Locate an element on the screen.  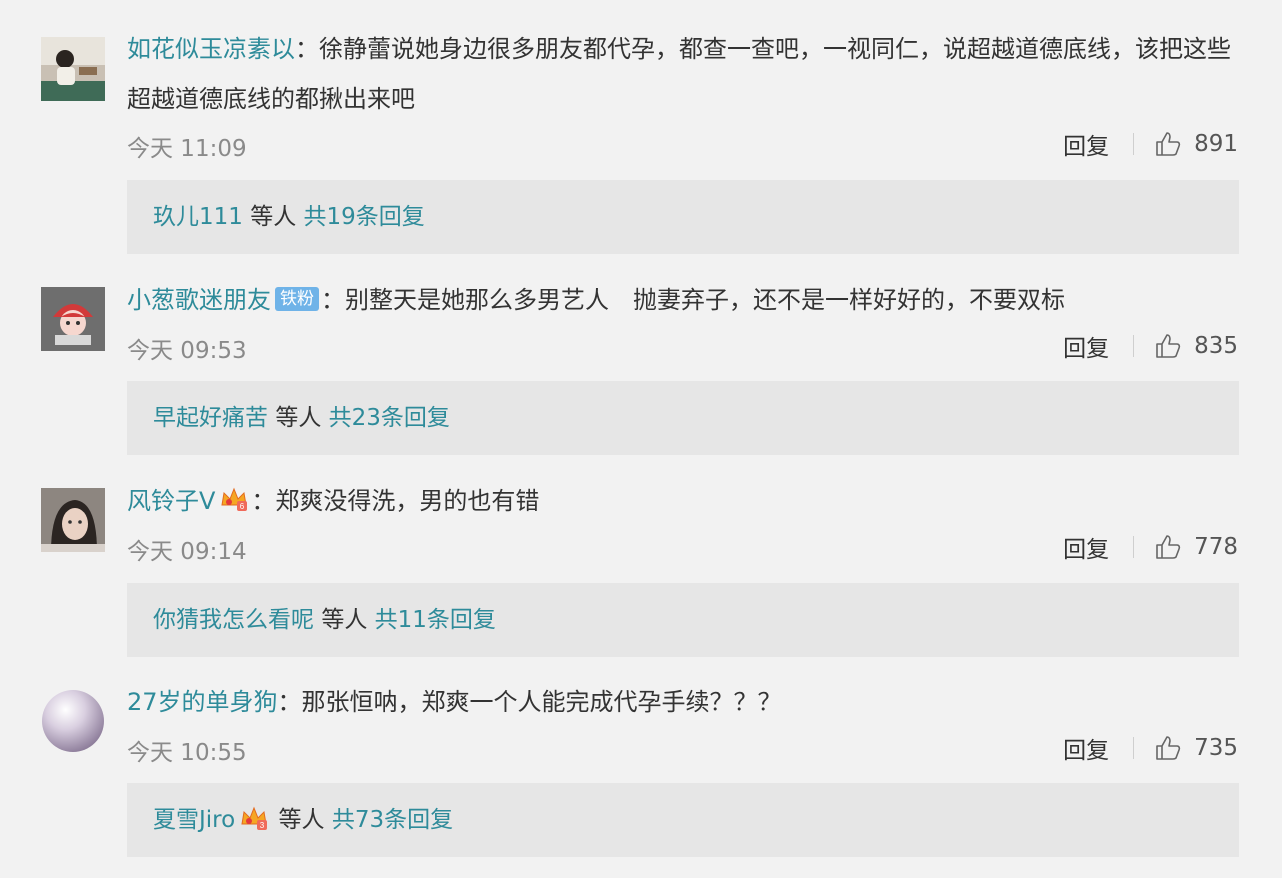
like-button: 891 is located at coordinates (1196, 144).